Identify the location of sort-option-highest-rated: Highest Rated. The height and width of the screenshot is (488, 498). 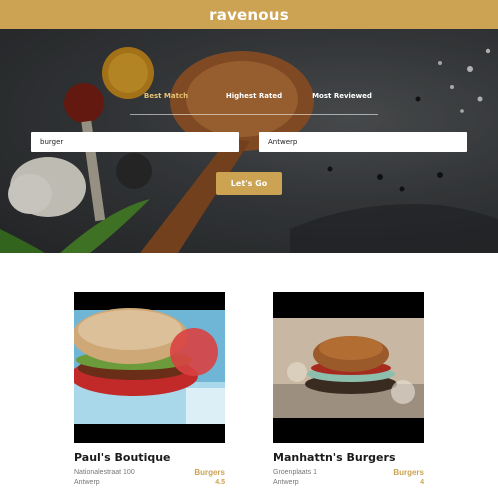
(254, 102).